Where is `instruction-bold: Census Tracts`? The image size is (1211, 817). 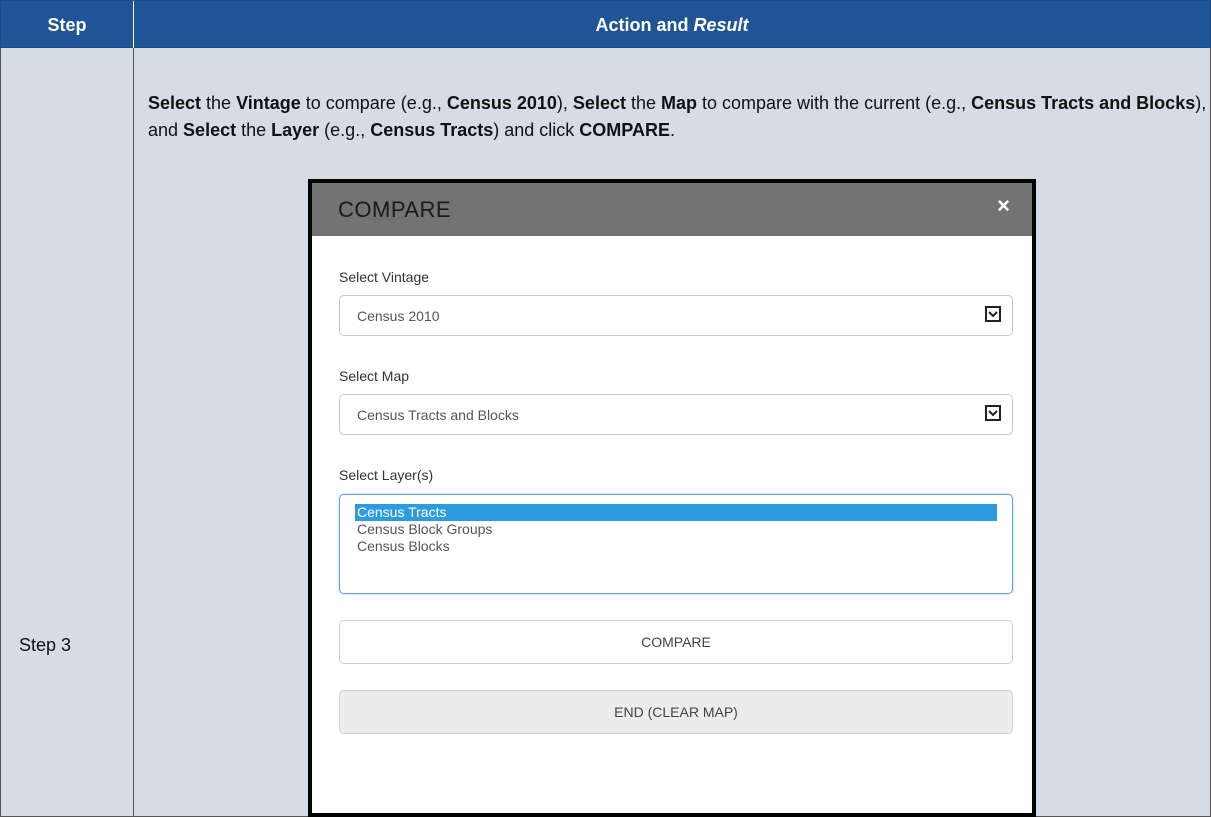
instruction-bold: Census Tracts is located at coordinates (432, 130).